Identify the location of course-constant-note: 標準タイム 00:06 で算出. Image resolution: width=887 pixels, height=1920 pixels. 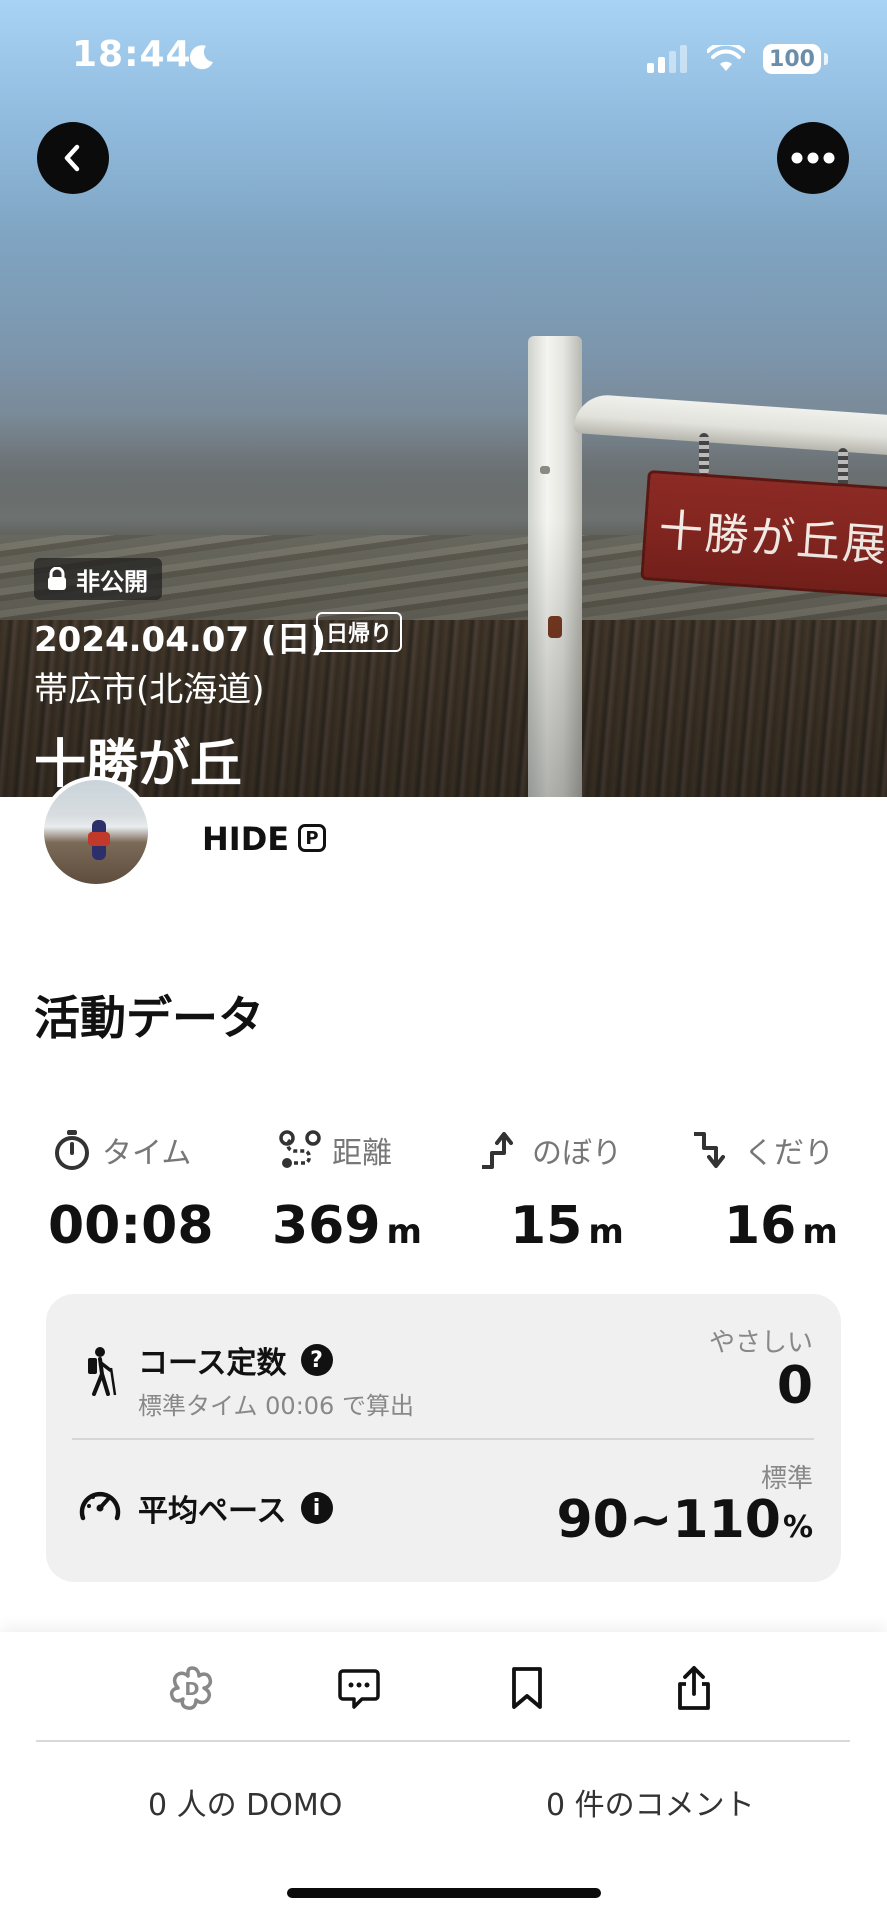
(276, 1406).